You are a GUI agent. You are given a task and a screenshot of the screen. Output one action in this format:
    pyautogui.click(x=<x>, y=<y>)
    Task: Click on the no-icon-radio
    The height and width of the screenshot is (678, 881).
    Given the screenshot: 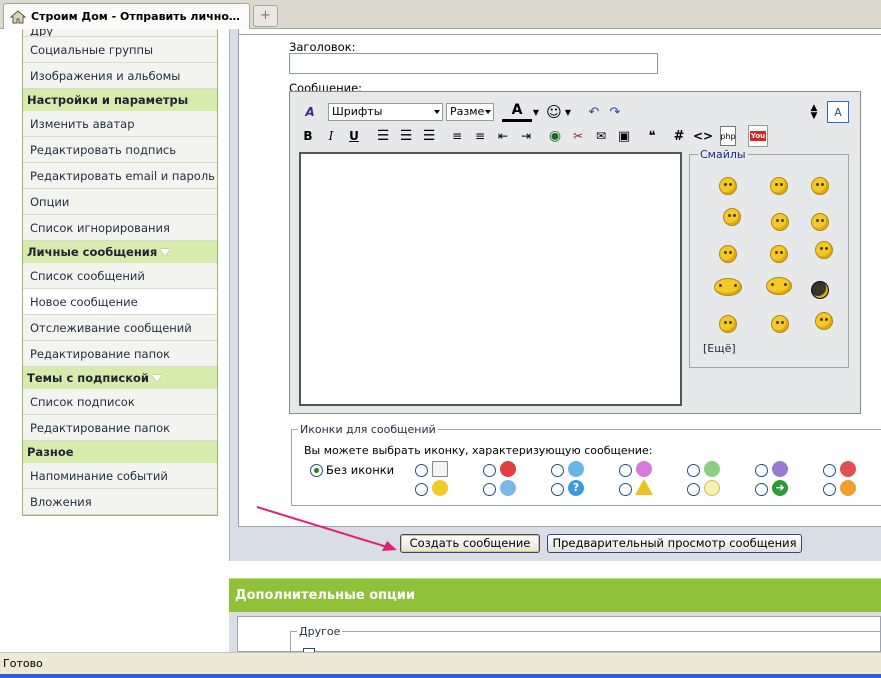 What is the action you would take?
    pyautogui.click(x=316, y=470)
    